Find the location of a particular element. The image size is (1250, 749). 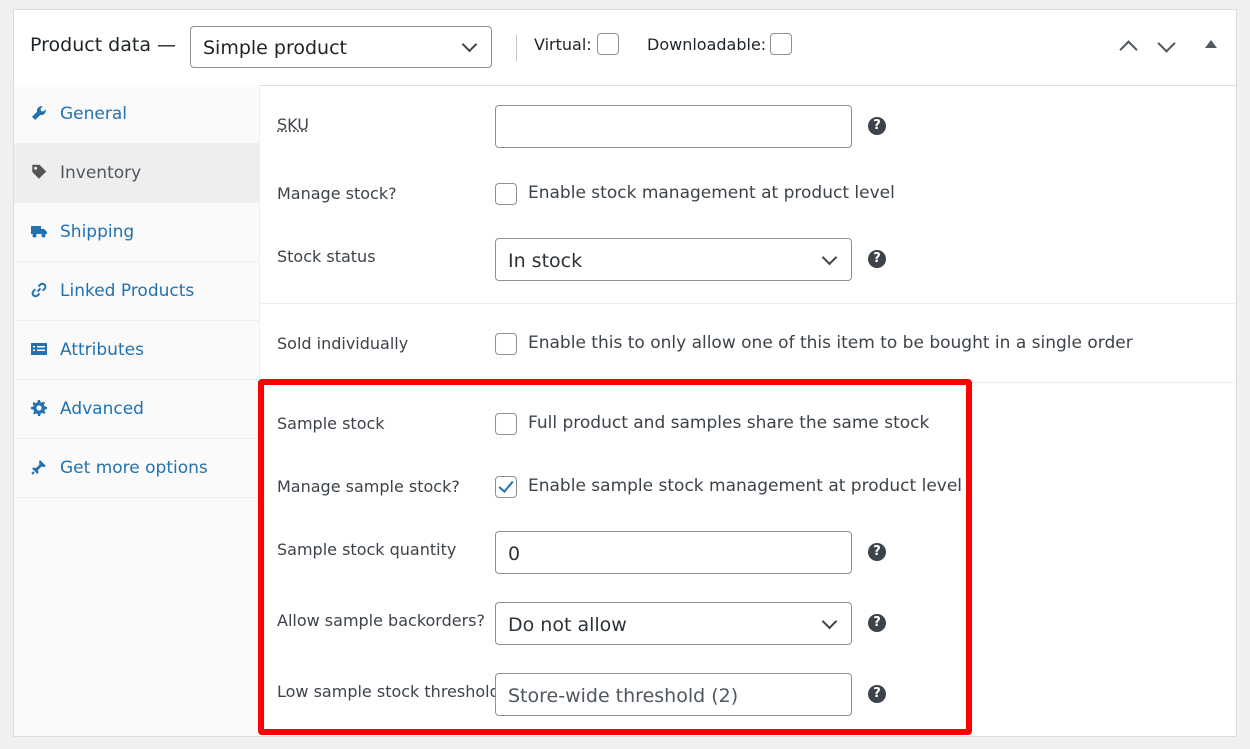

sold-individually-checkbox is located at coordinates (506, 344).